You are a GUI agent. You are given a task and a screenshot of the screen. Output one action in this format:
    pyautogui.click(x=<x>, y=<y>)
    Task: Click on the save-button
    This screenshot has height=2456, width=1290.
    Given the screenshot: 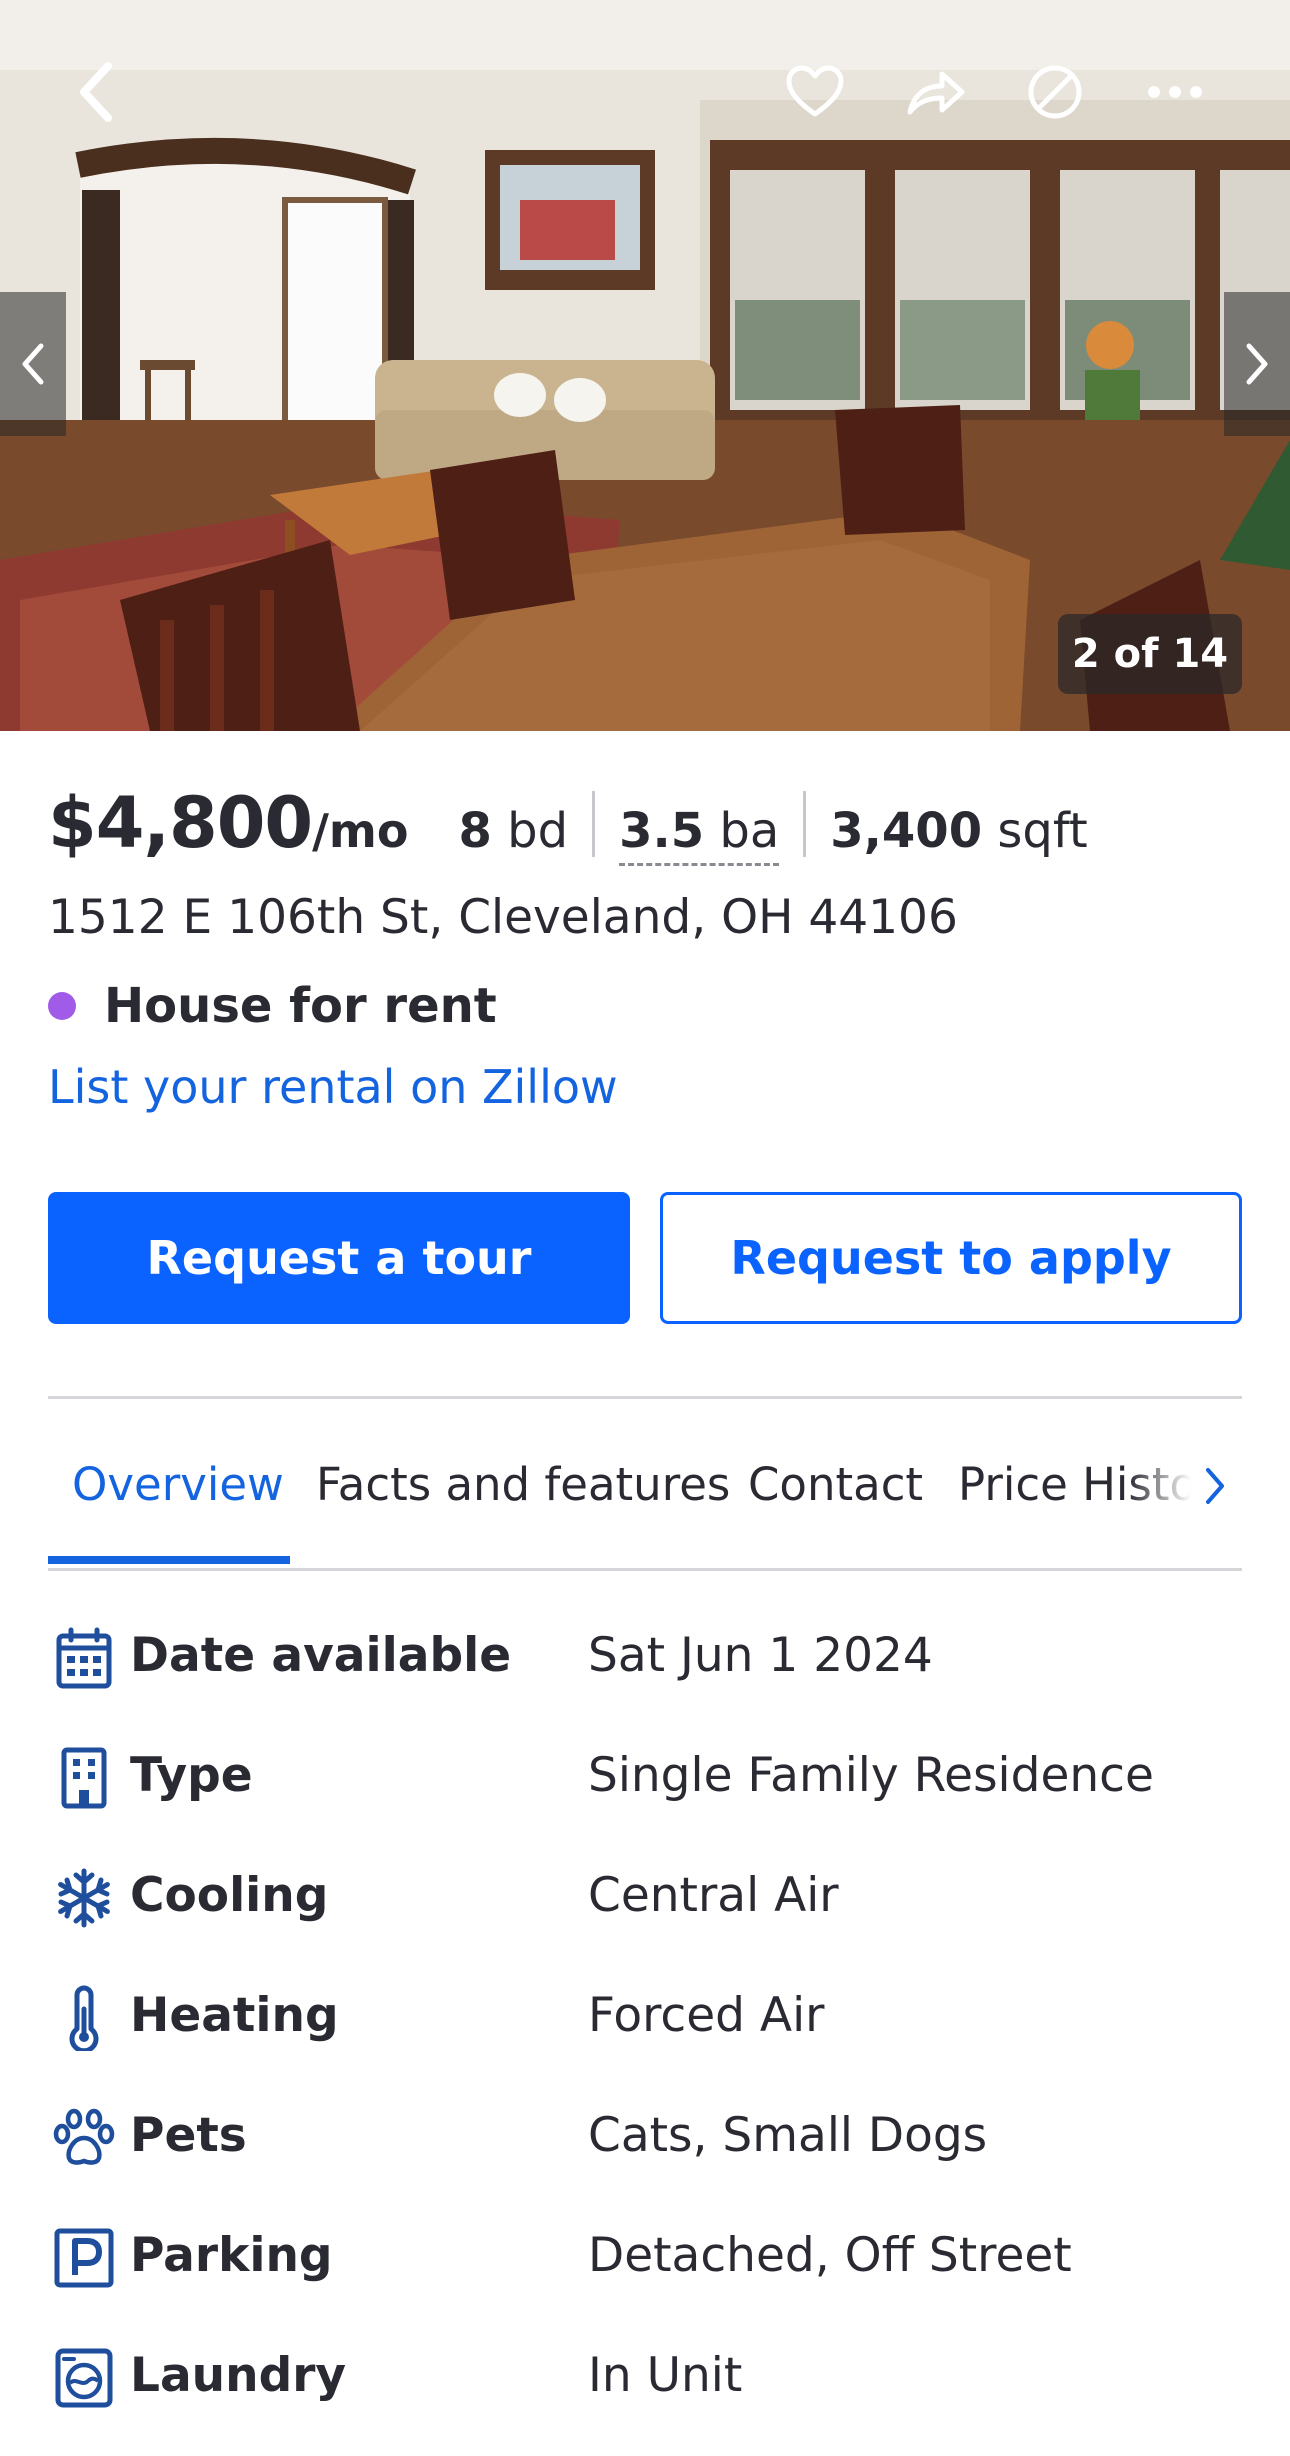 What is the action you would take?
    pyautogui.click(x=815, y=92)
    